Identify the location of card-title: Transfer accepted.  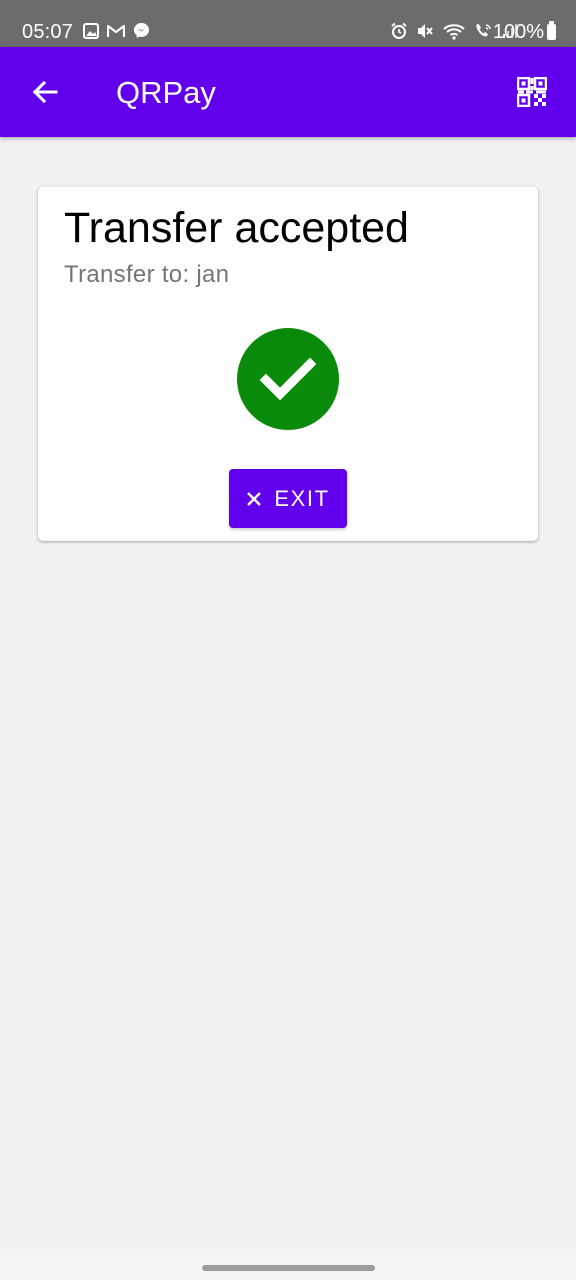
(236, 228).